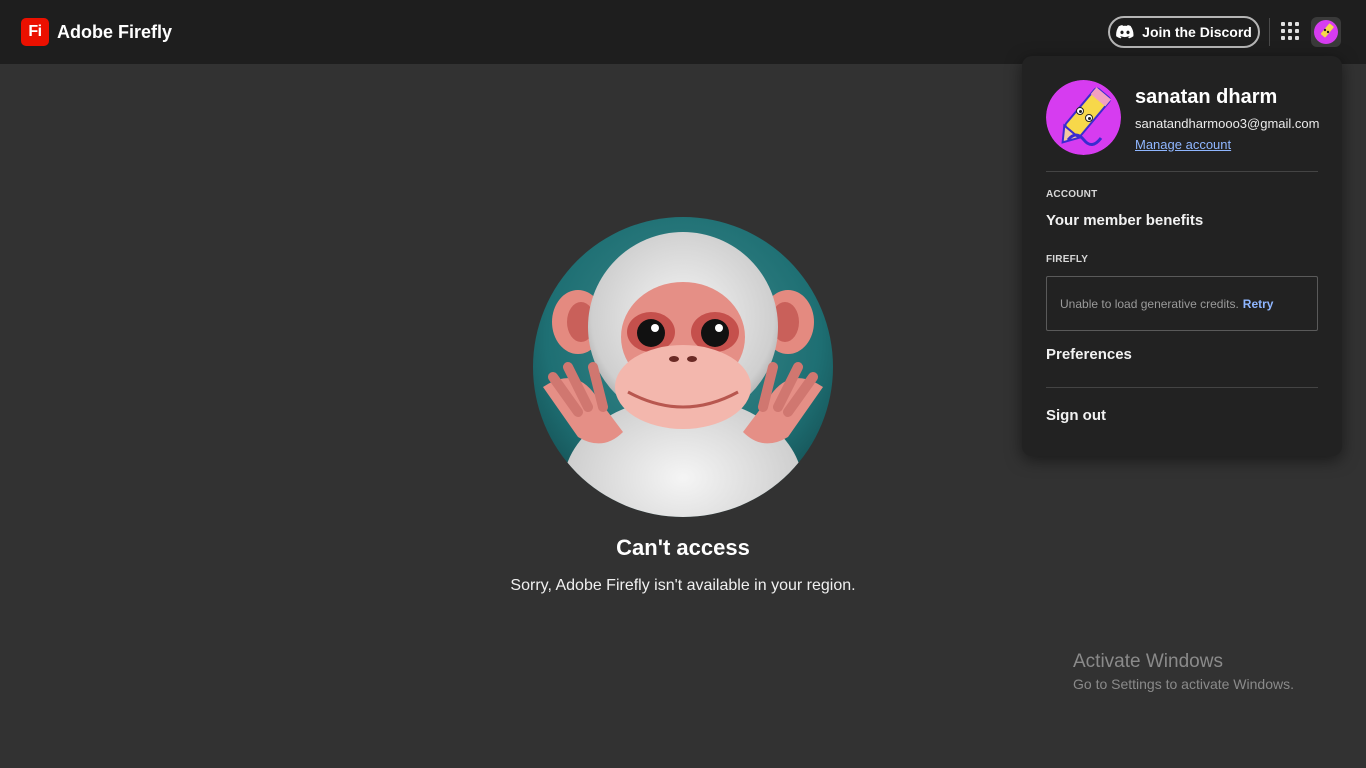  I want to click on monkey-illustration, so click(683, 367).